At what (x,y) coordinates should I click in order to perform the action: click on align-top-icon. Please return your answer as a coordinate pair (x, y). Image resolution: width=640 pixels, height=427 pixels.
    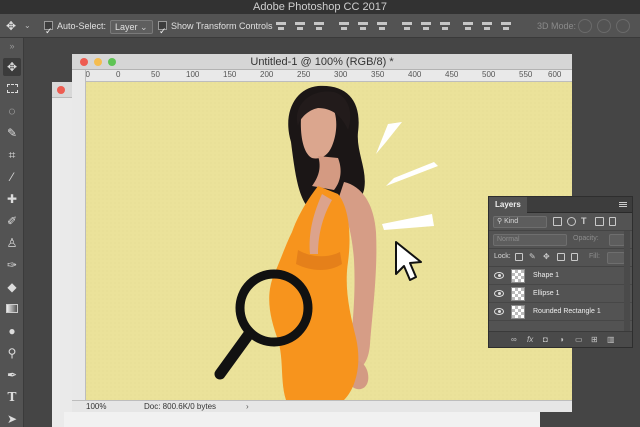
    Looking at the image, I should click on (281, 26).